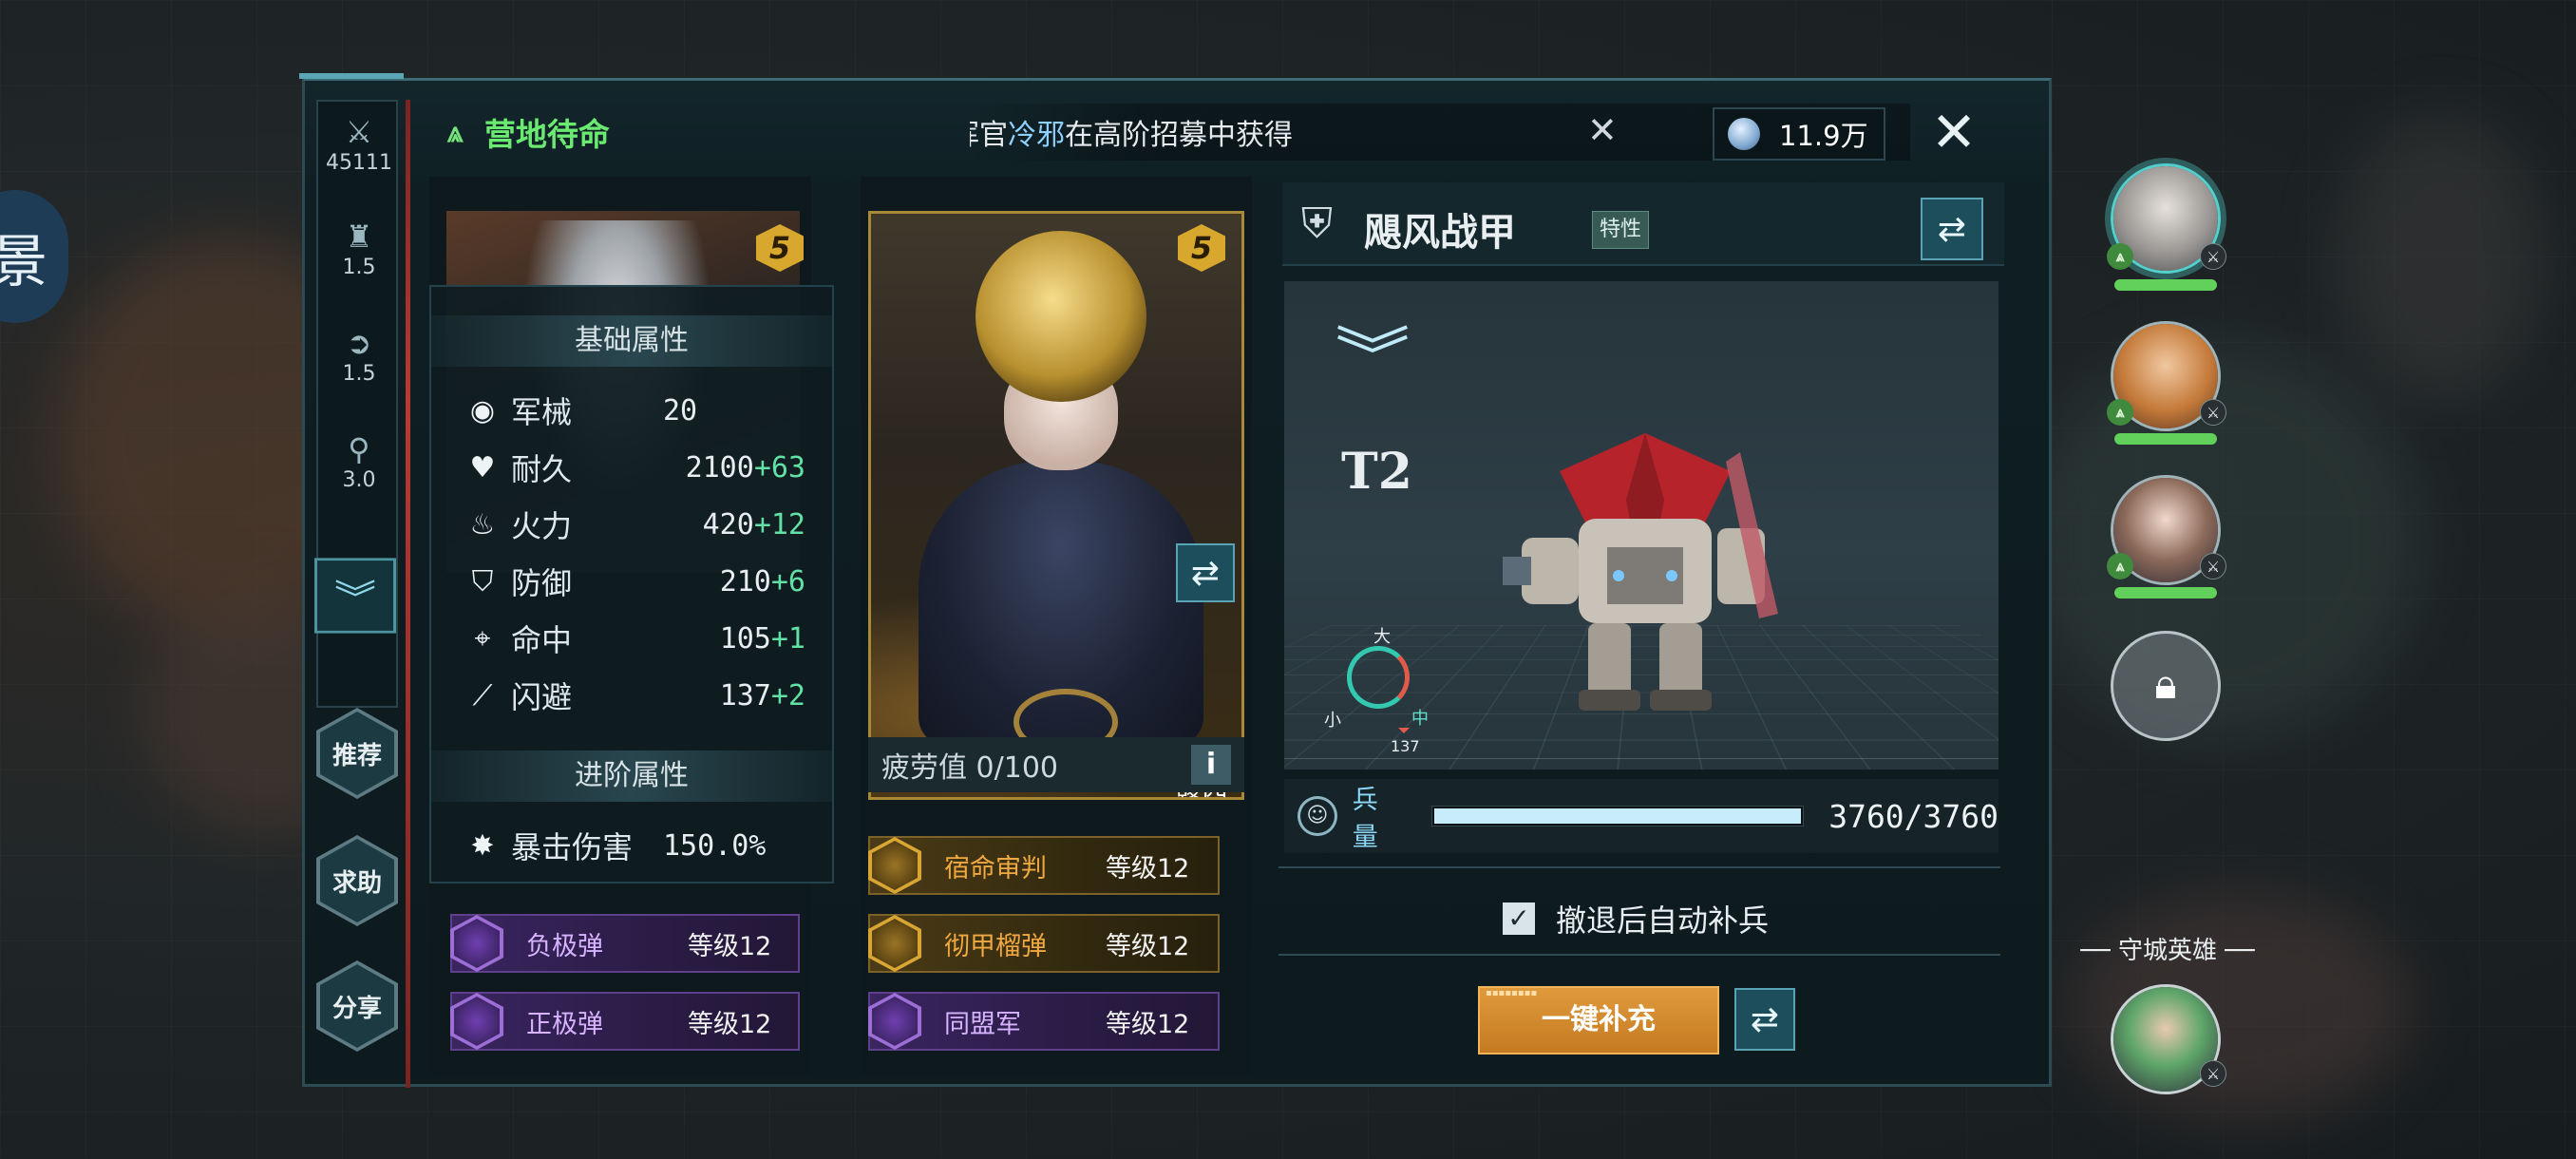  Describe the element at coordinates (779, 524) in the screenshot. I see `attribute-bonus: +12` at that location.